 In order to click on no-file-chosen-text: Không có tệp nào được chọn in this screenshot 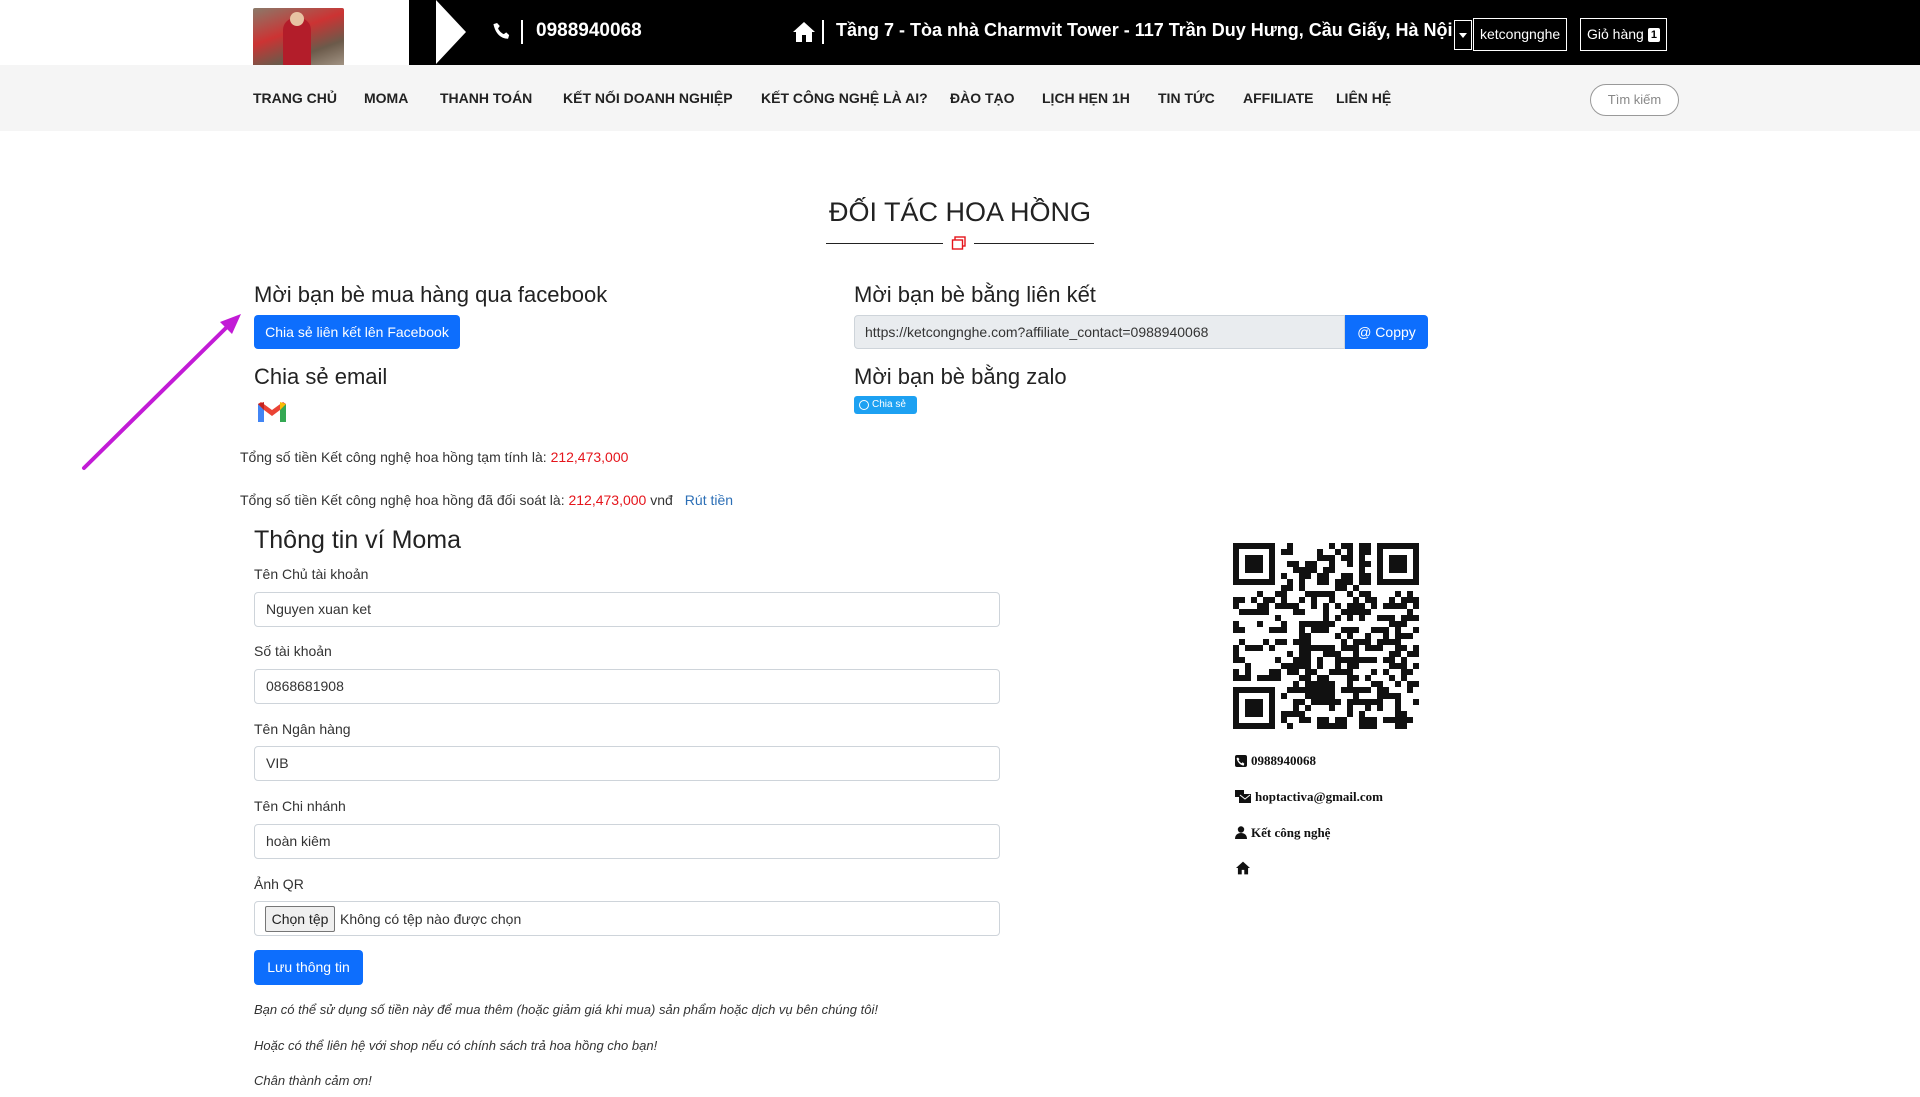, I will do `click(431, 919)`.